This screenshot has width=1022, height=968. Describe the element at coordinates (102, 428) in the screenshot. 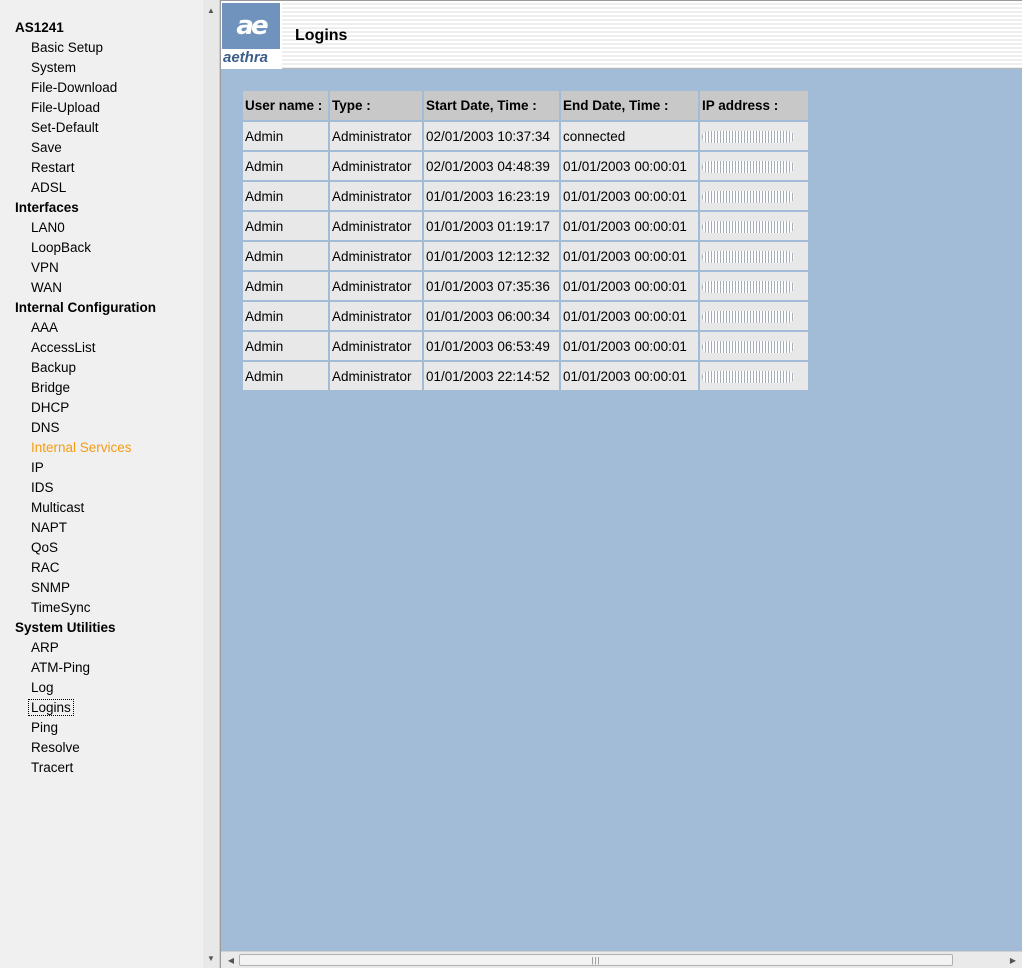

I see `nav-item-dns: DNS` at that location.